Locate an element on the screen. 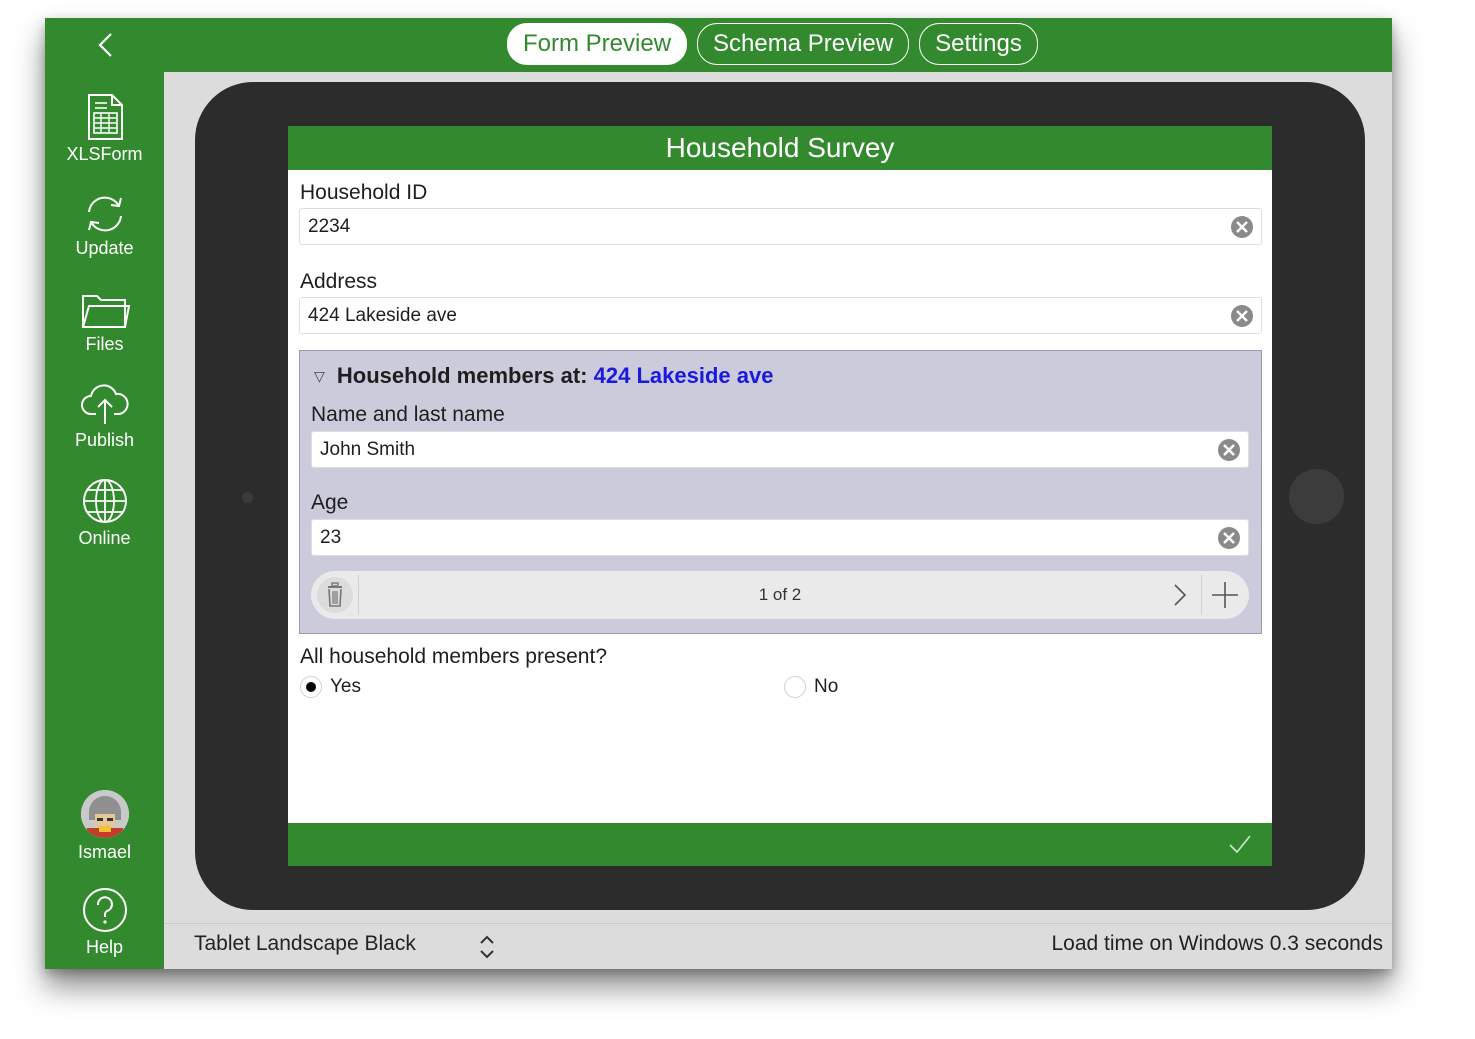 This screenshot has width=1475, height=1039. chevron-up-down-icon is located at coordinates (487, 947).